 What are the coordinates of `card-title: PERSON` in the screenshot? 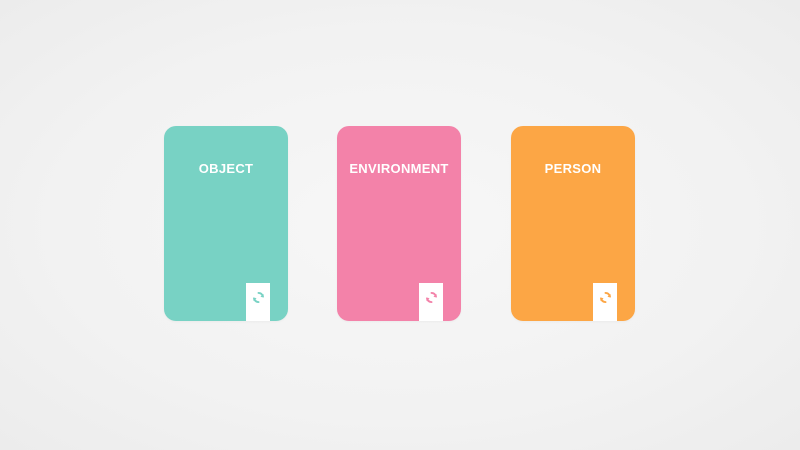 It's located at (573, 168).